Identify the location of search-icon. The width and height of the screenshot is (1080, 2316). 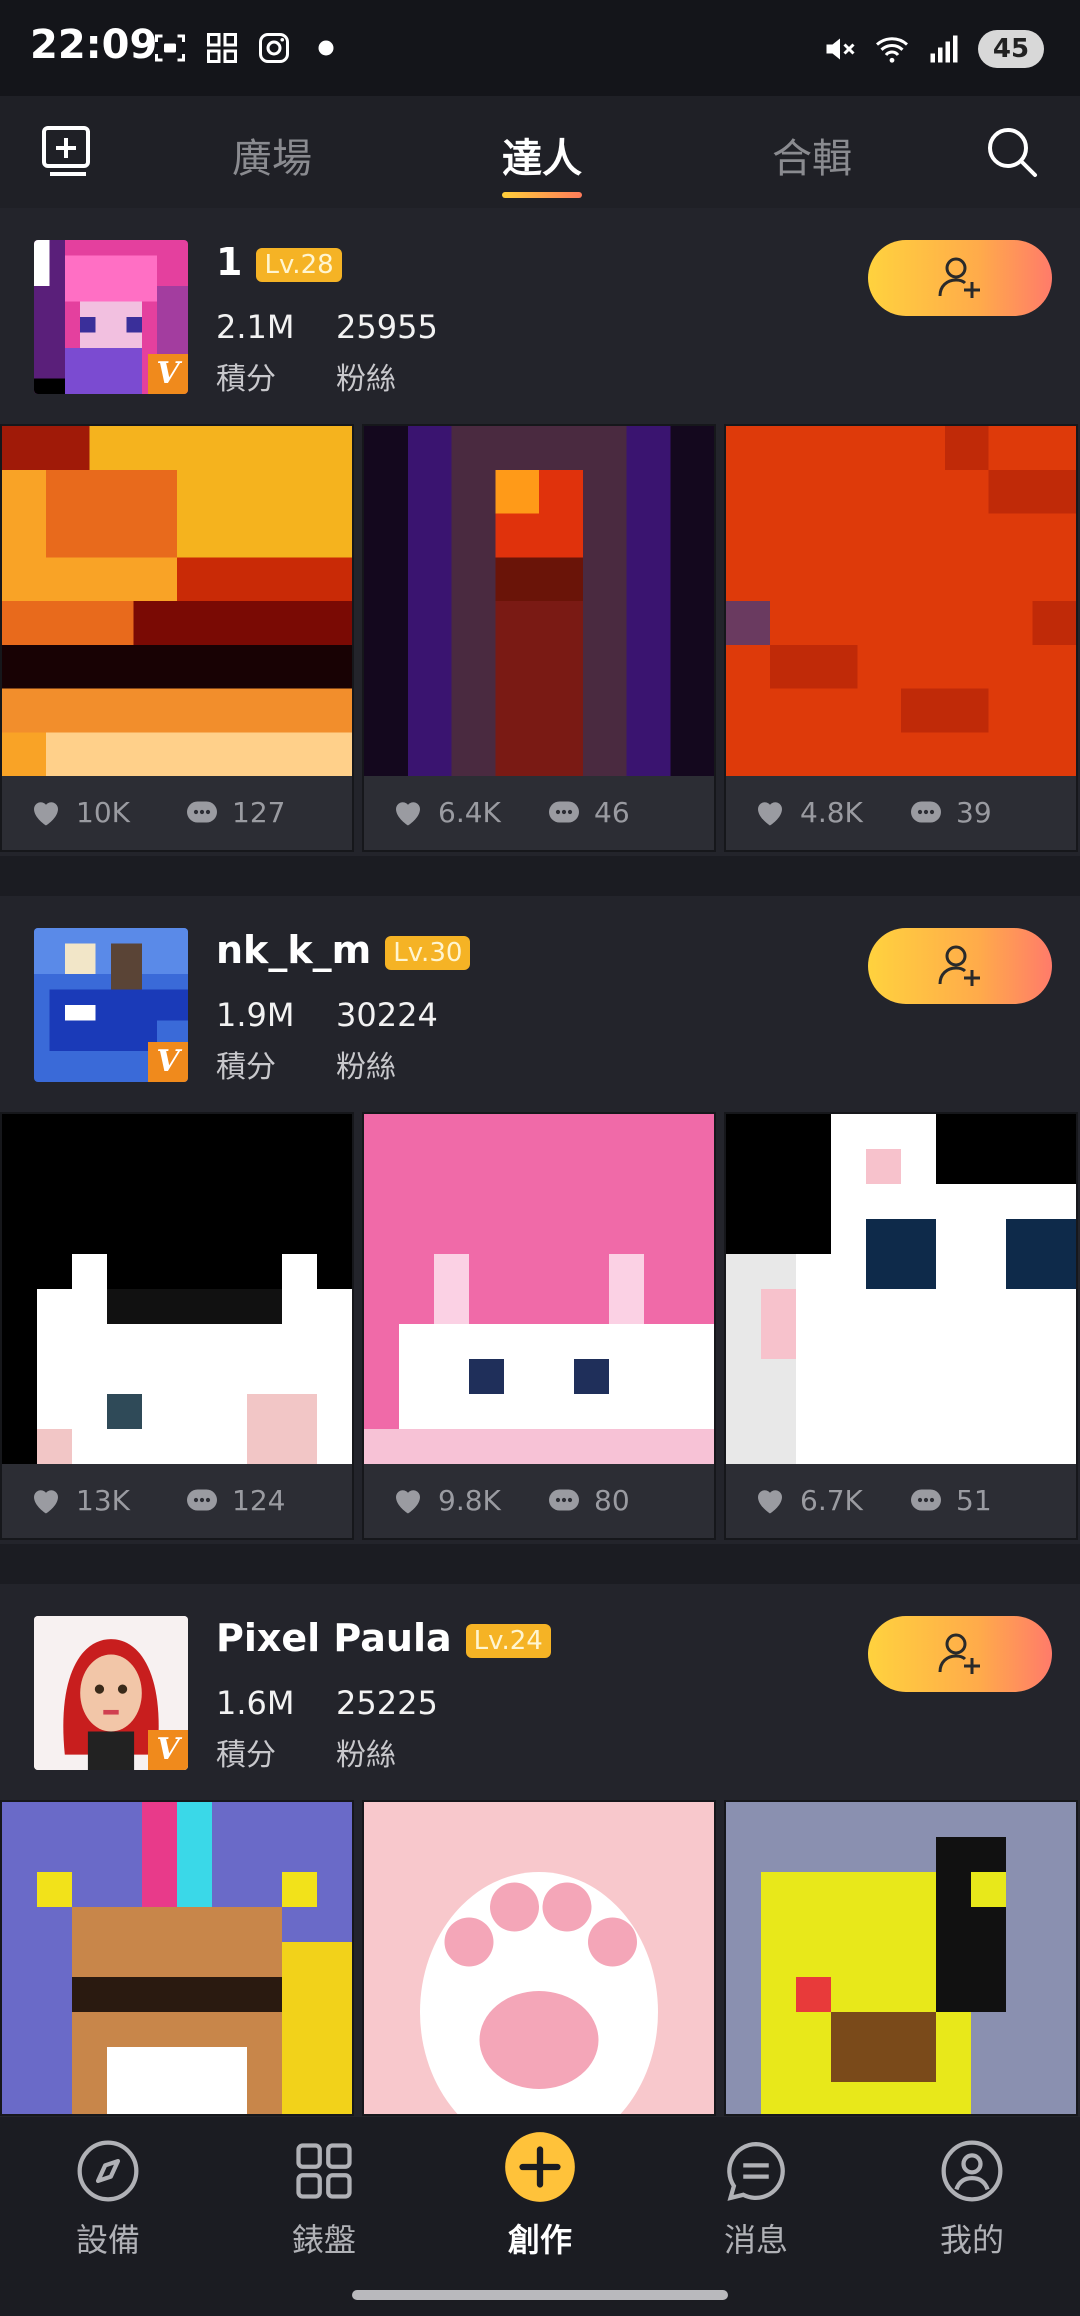
(1012, 152).